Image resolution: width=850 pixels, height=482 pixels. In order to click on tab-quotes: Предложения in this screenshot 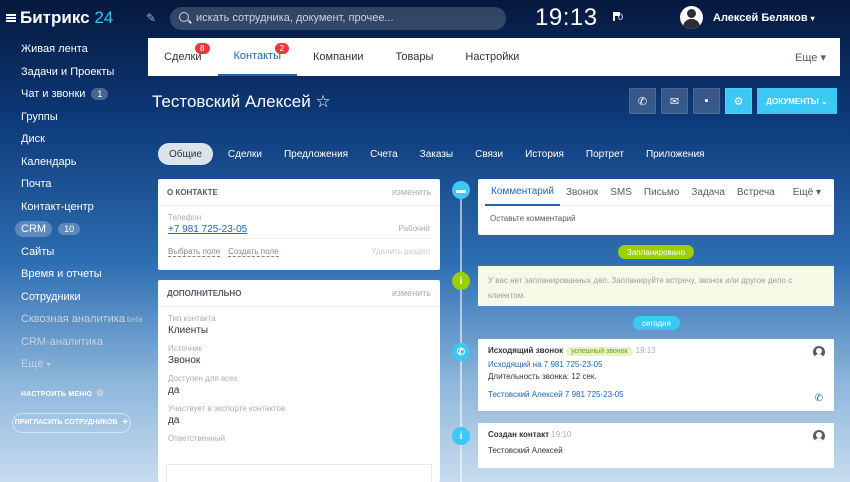, I will do `click(316, 154)`.